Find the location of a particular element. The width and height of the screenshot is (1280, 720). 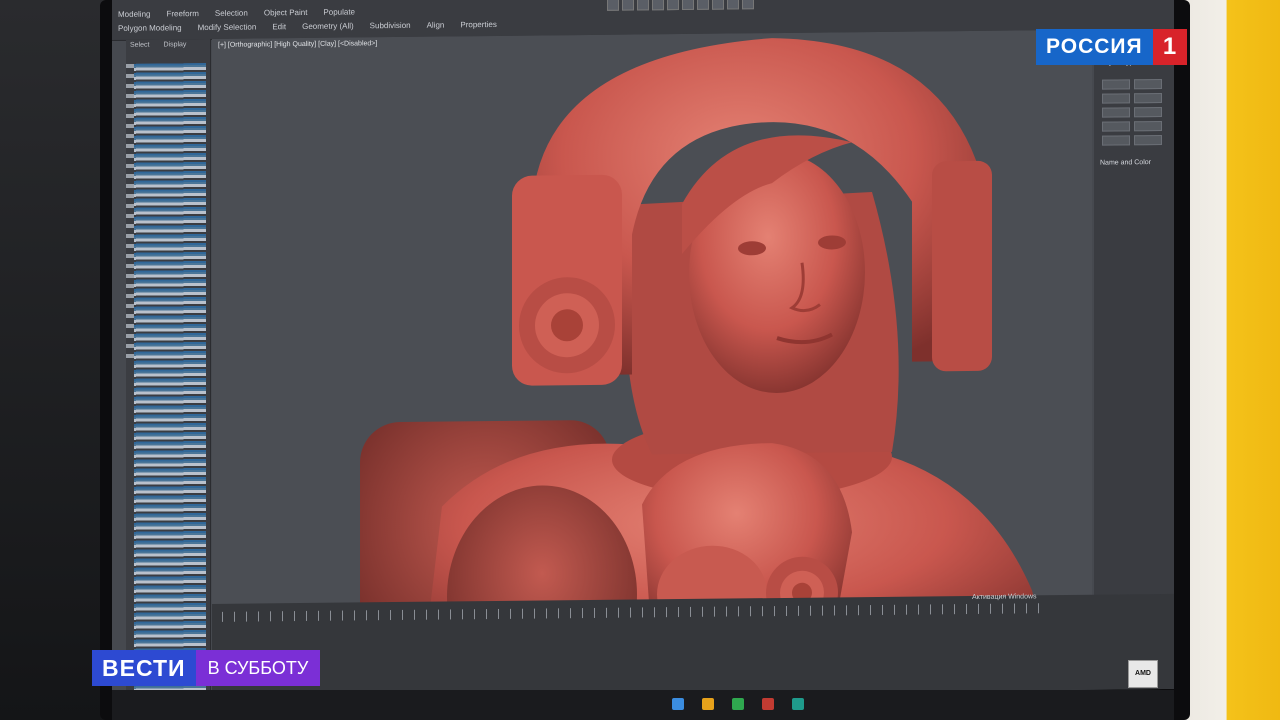

ribbon-tab: Modeling is located at coordinates (134, 14).